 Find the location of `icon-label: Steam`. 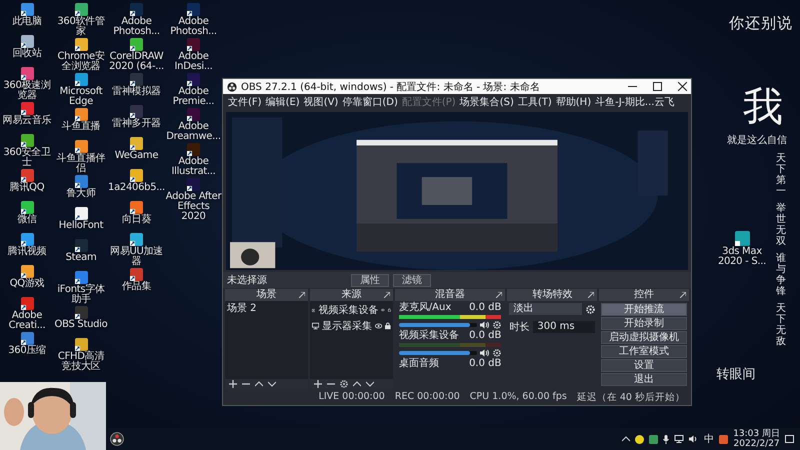

icon-label: Steam is located at coordinates (81, 258).